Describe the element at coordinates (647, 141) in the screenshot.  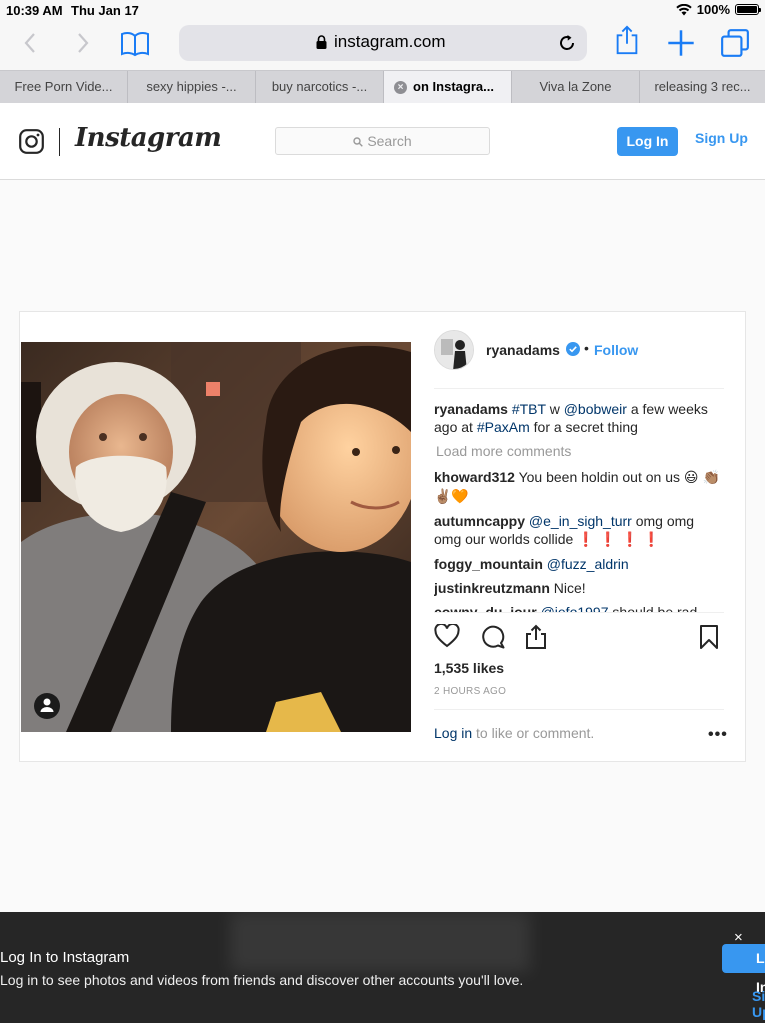
I see `login-button: Log In` at that location.